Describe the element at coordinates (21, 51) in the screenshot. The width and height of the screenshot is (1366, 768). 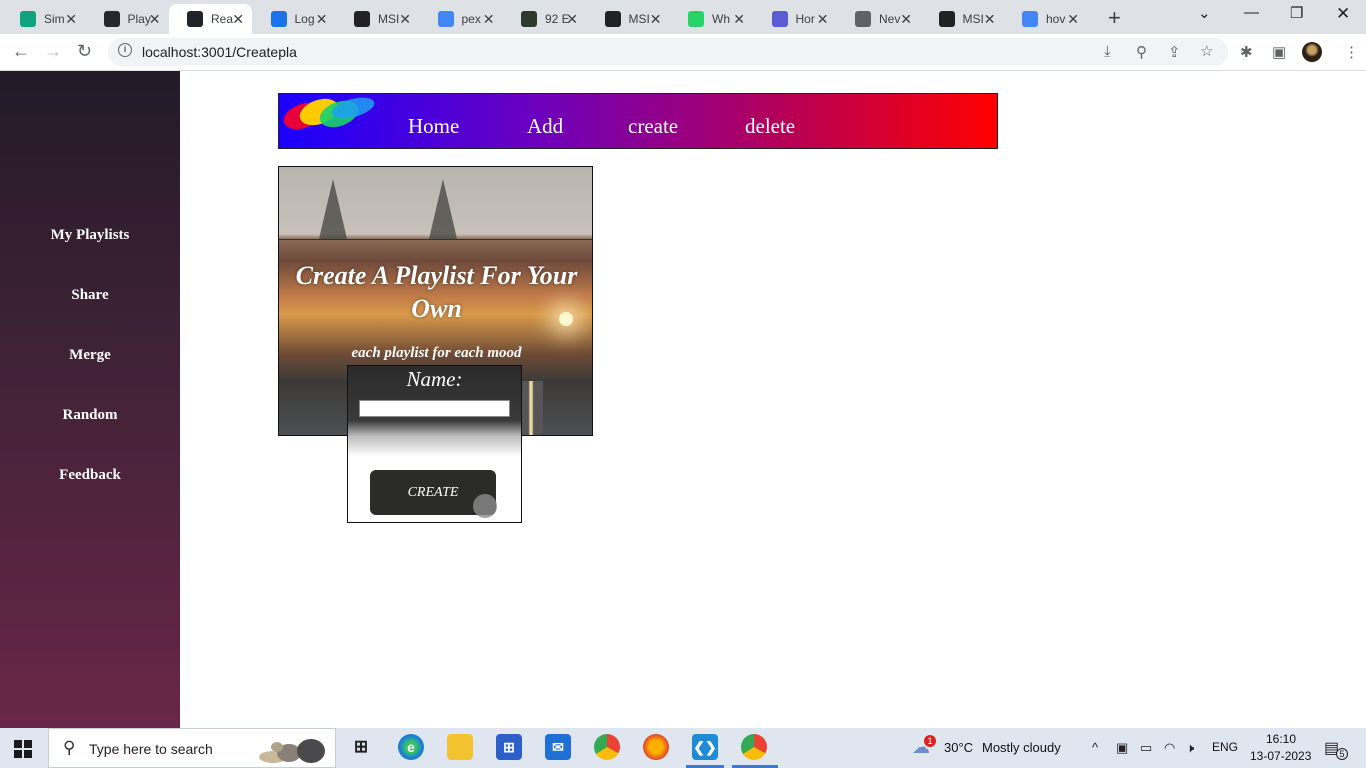
I see `back-icon: ←` at that location.